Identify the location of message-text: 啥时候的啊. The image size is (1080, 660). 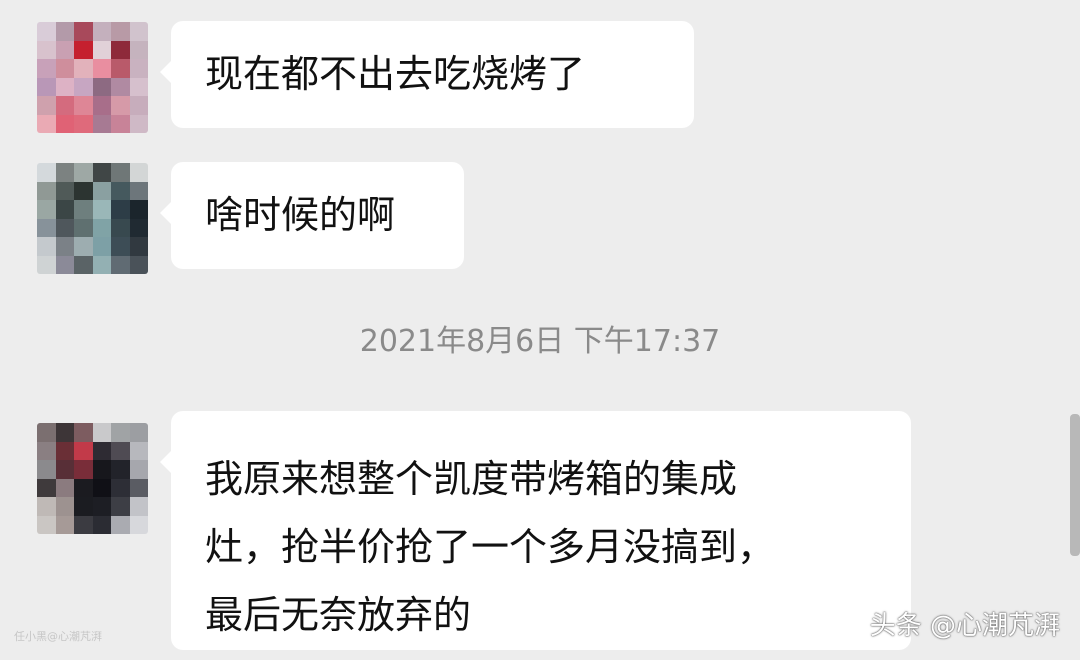
(300, 215).